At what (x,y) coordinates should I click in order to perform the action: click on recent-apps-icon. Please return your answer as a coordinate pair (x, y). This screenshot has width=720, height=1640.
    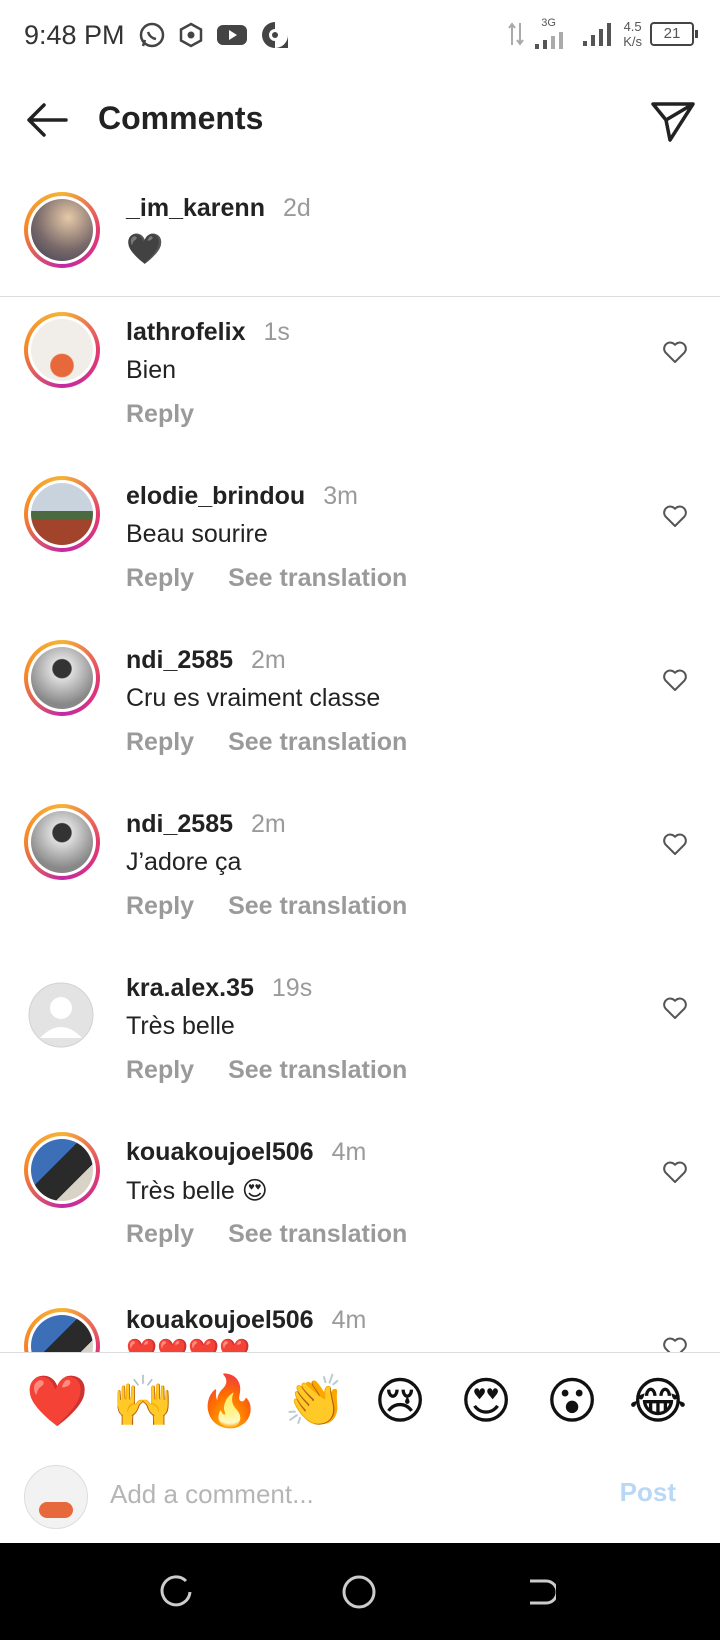
    Looking at the image, I should click on (177, 1592).